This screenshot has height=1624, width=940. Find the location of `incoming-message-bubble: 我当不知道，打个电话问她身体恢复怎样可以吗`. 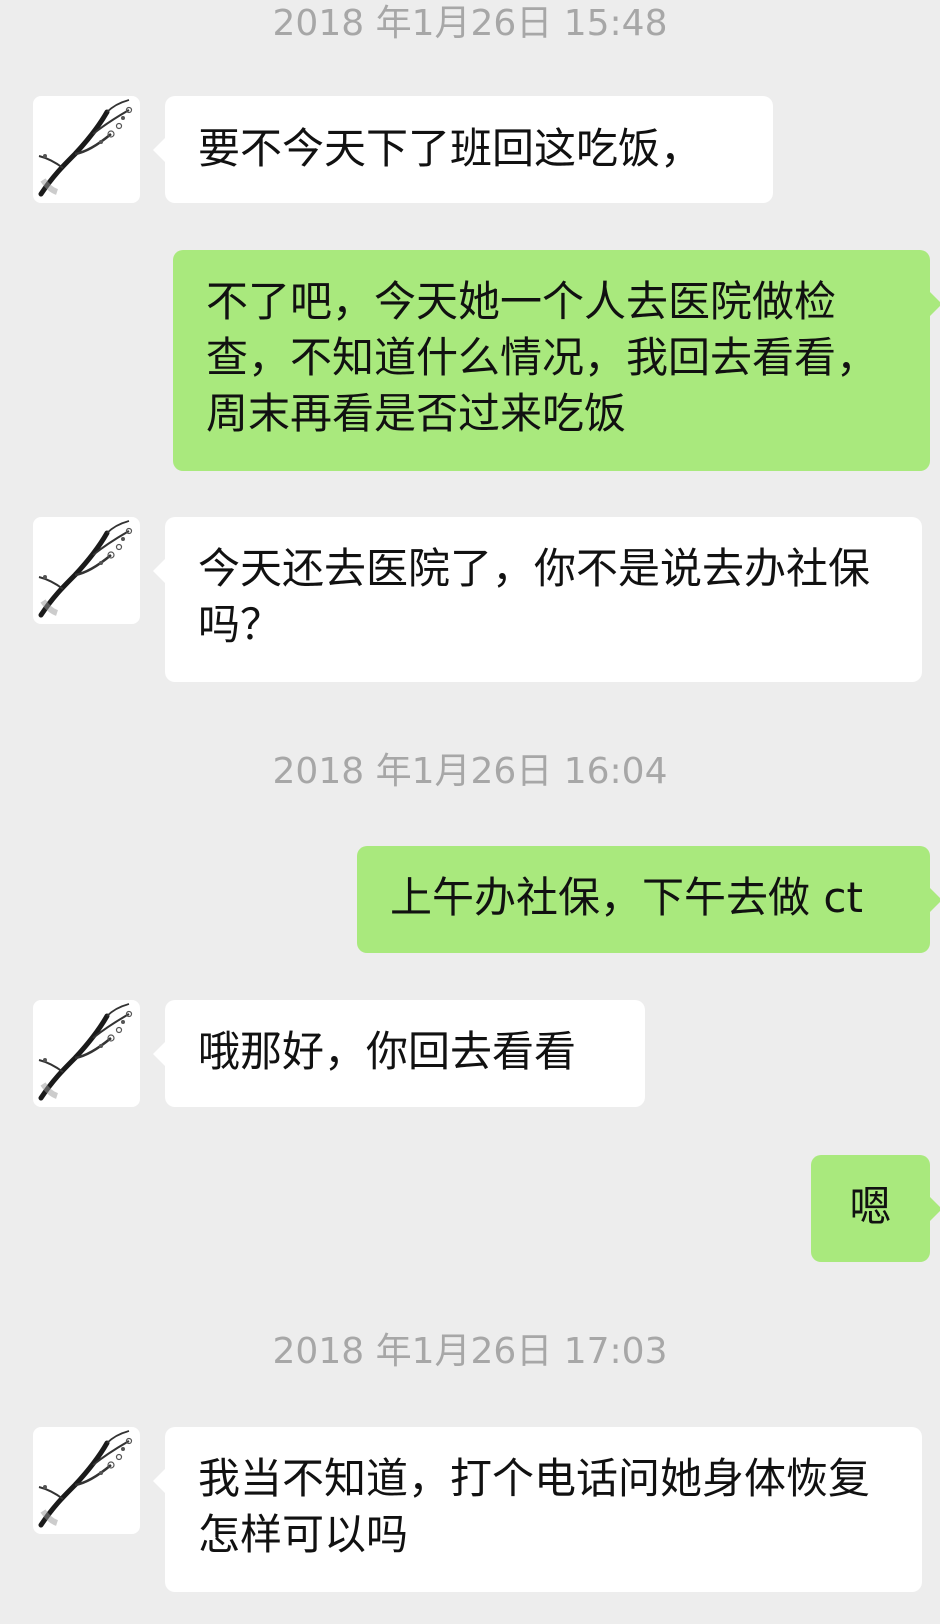

incoming-message-bubble: 我当不知道，打个电话问她身体恢复怎样可以吗 is located at coordinates (537, 1509).